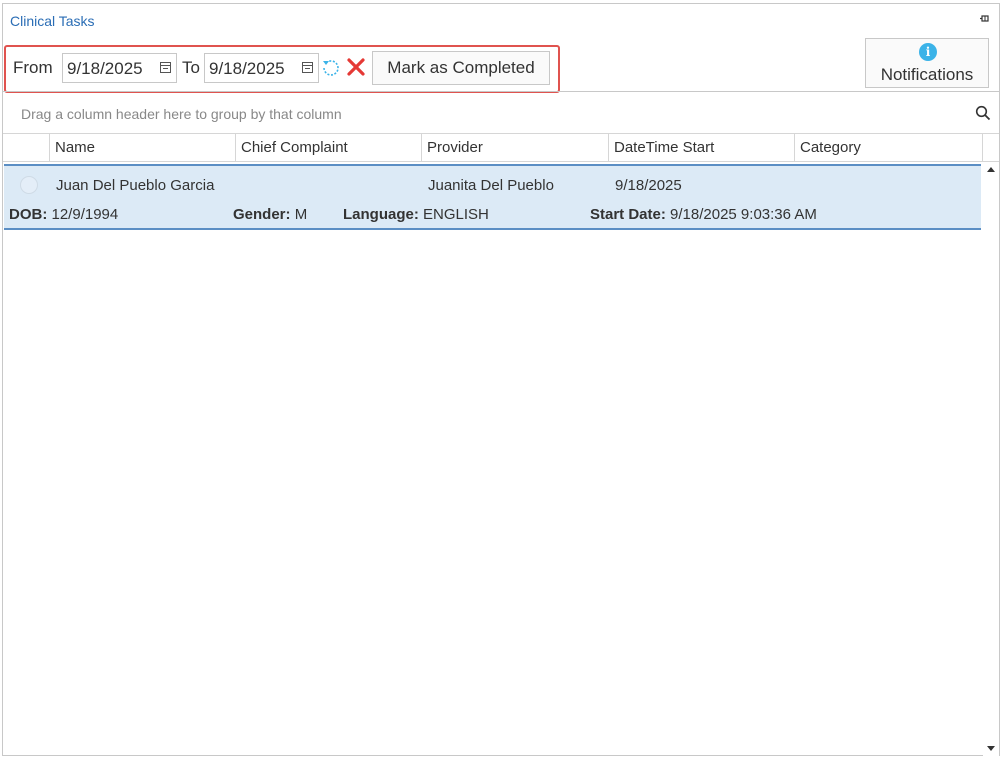 The image size is (1003, 758). I want to click on clear-icon, so click(356, 67).